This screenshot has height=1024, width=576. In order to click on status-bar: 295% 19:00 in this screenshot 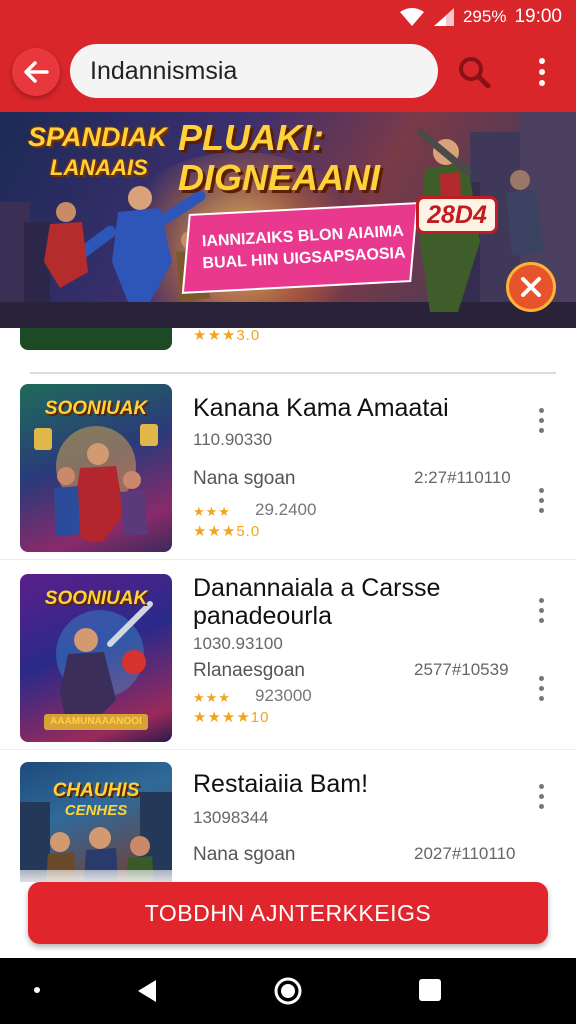, I will do `click(288, 17)`.